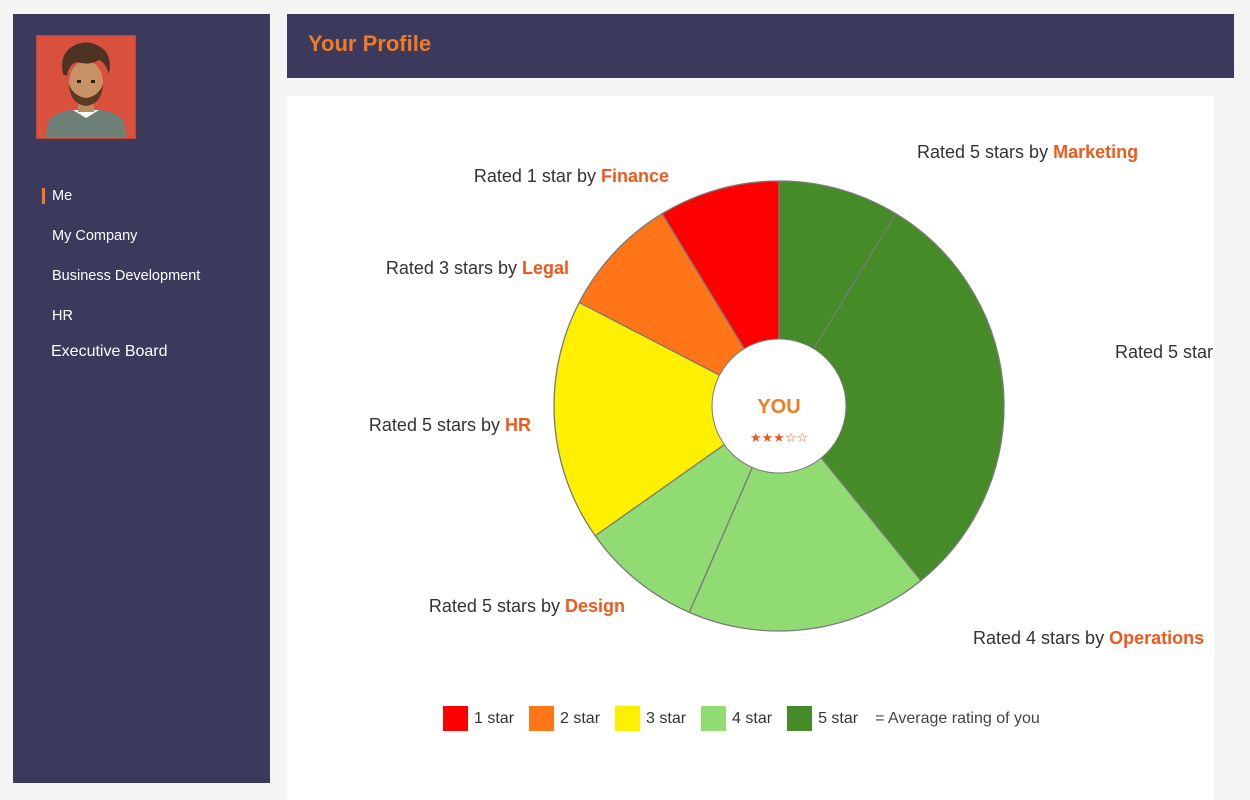 The image size is (1250, 800). I want to click on sidebar-item-label: My Company, so click(95, 236).